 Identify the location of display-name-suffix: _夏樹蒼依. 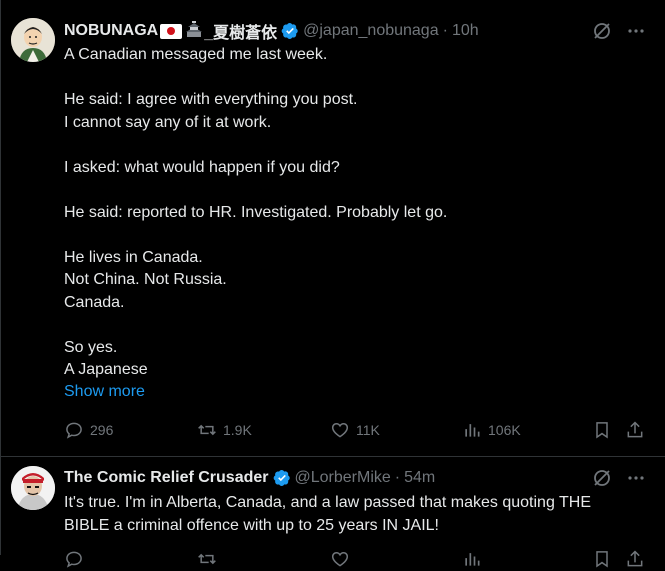
(240, 31).